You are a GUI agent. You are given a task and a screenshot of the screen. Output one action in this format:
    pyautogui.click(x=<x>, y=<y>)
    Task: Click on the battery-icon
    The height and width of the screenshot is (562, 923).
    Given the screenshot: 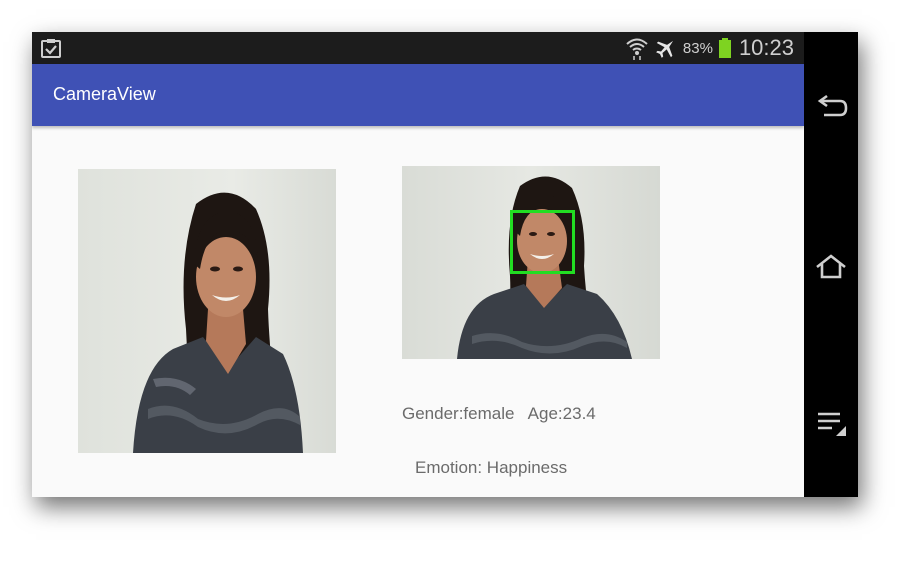 What is the action you would take?
    pyautogui.click(x=724, y=48)
    